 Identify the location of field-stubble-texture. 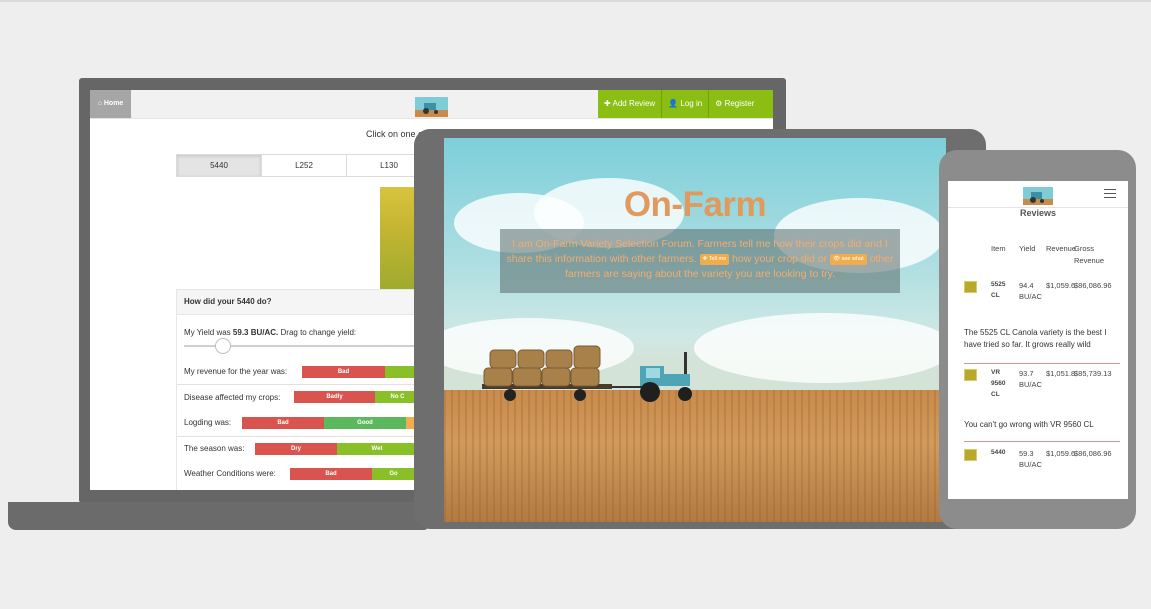
(695, 456).